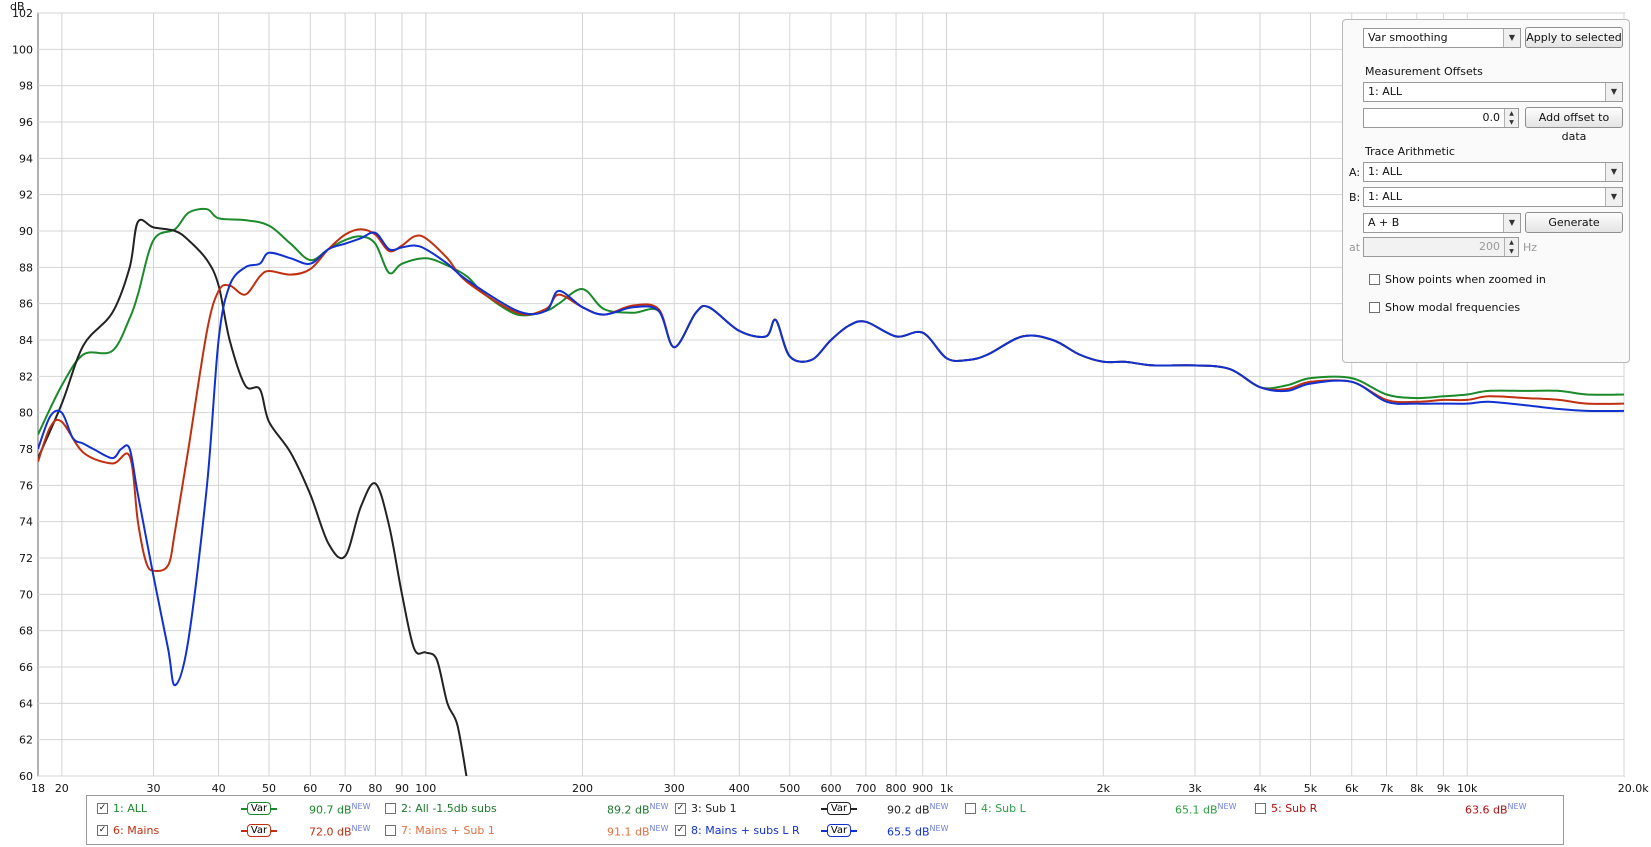 The height and width of the screenshot is (847, 1651). Describe the element at coordinates (219, 788) in the screenshot. I see `x-tick-label: 40` at that location.